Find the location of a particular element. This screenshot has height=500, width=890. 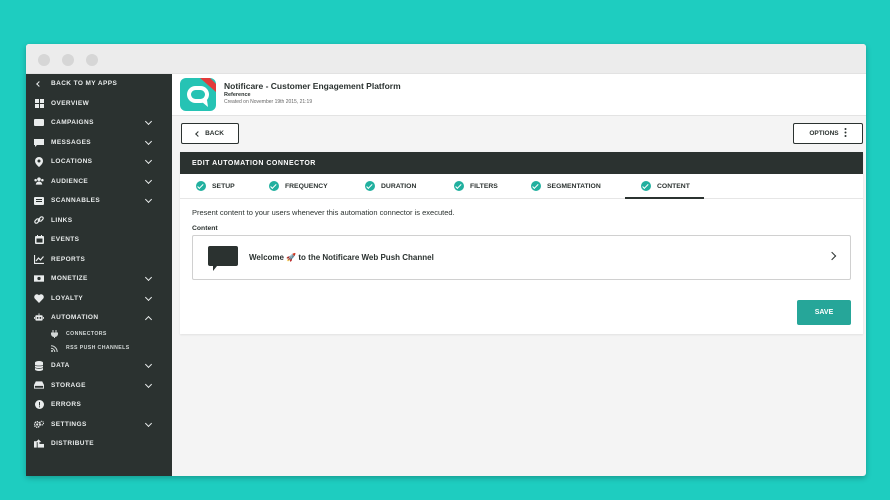

sidebar-item-label: EVENTS is located at coordinates (65, 239).